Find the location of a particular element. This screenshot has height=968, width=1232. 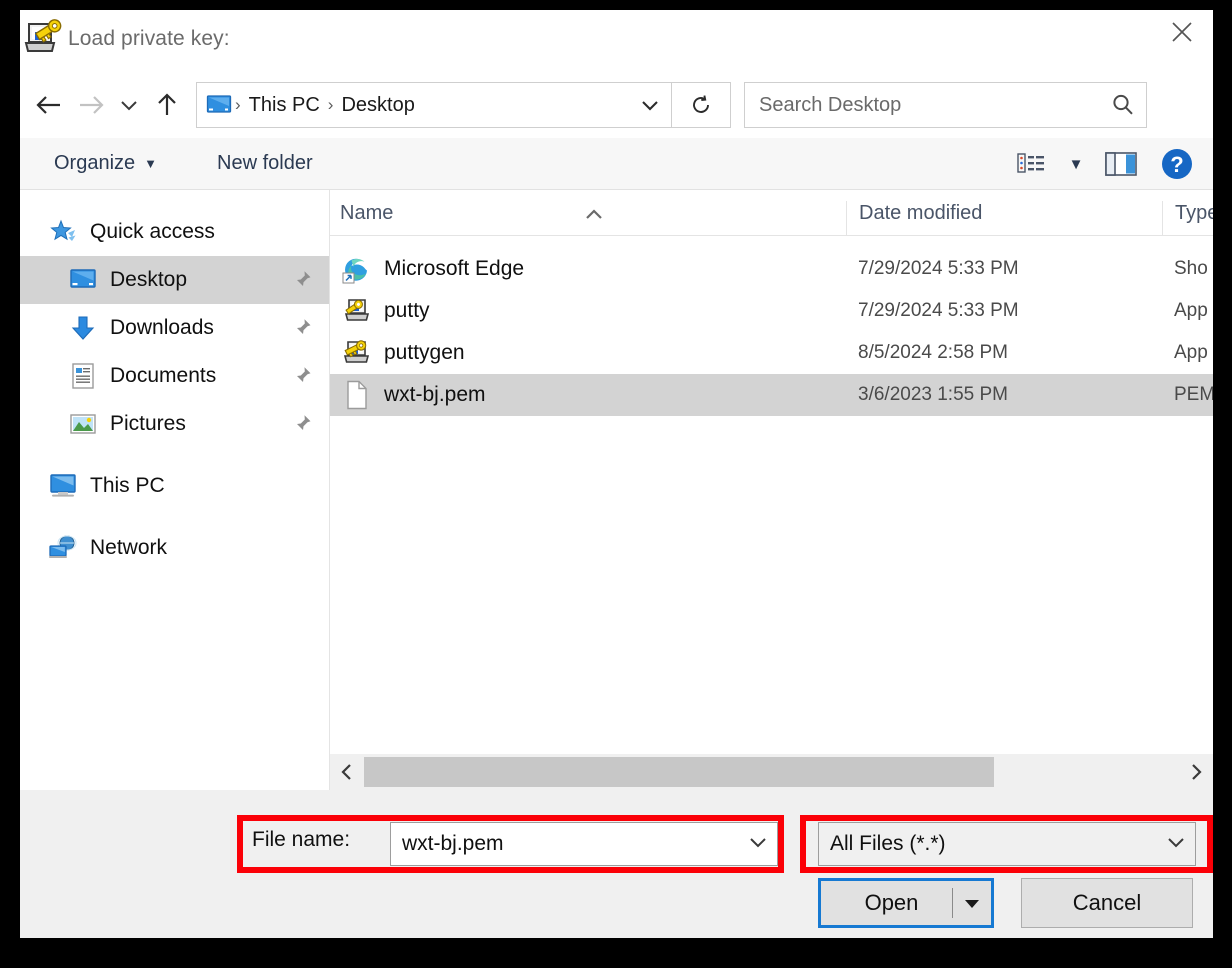

column-header-type: Type is located at coordinates (1187, 218).